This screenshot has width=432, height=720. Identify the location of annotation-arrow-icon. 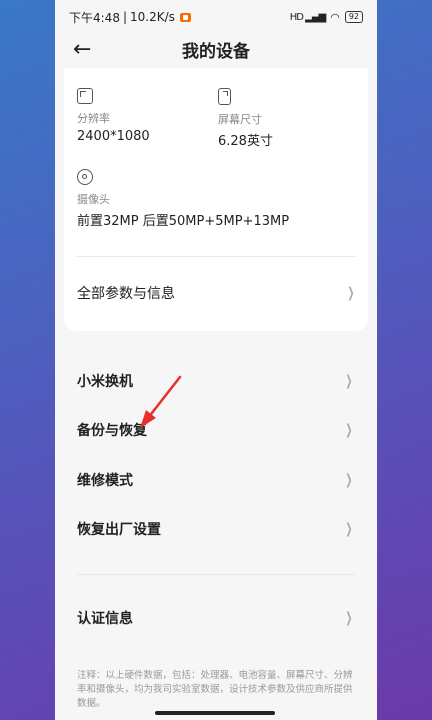
(161, 401).